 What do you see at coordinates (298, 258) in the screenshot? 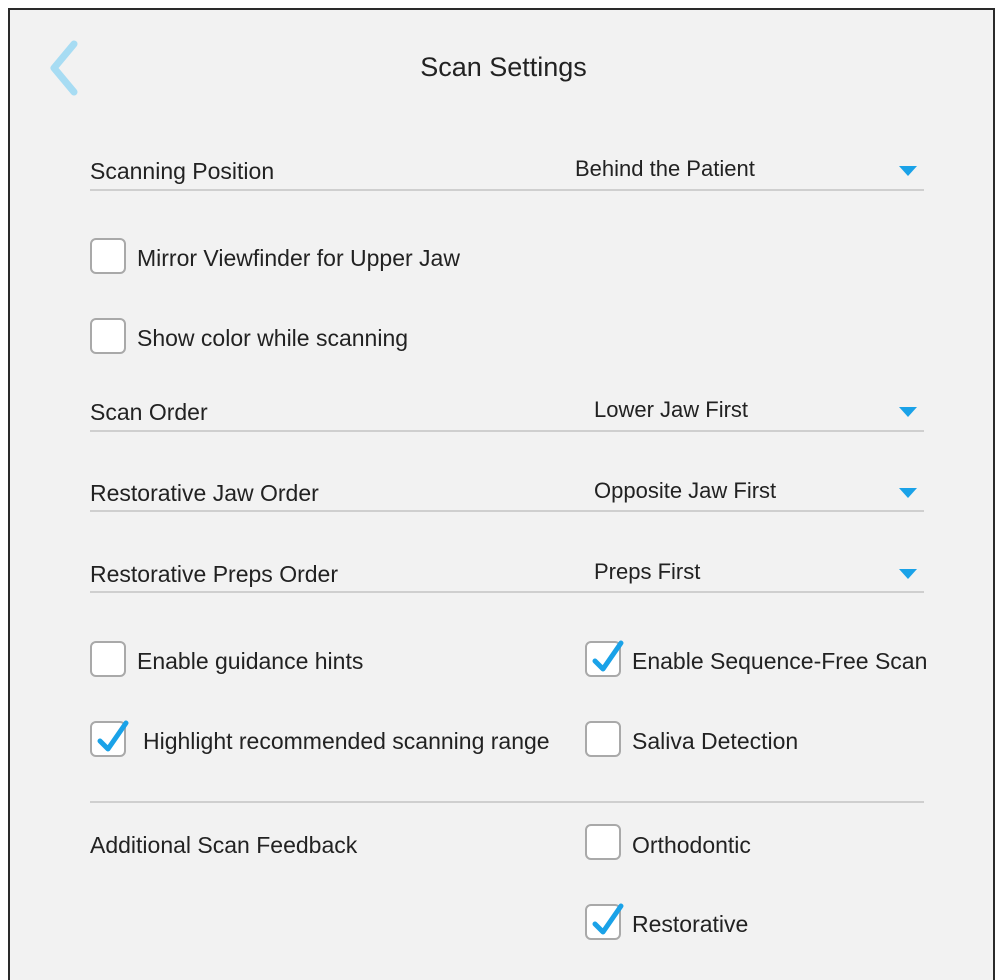
I see `mirror-viewfinder-label: Mirror Viewfinder for Upper Jaw` at bounding box center [298, 258].